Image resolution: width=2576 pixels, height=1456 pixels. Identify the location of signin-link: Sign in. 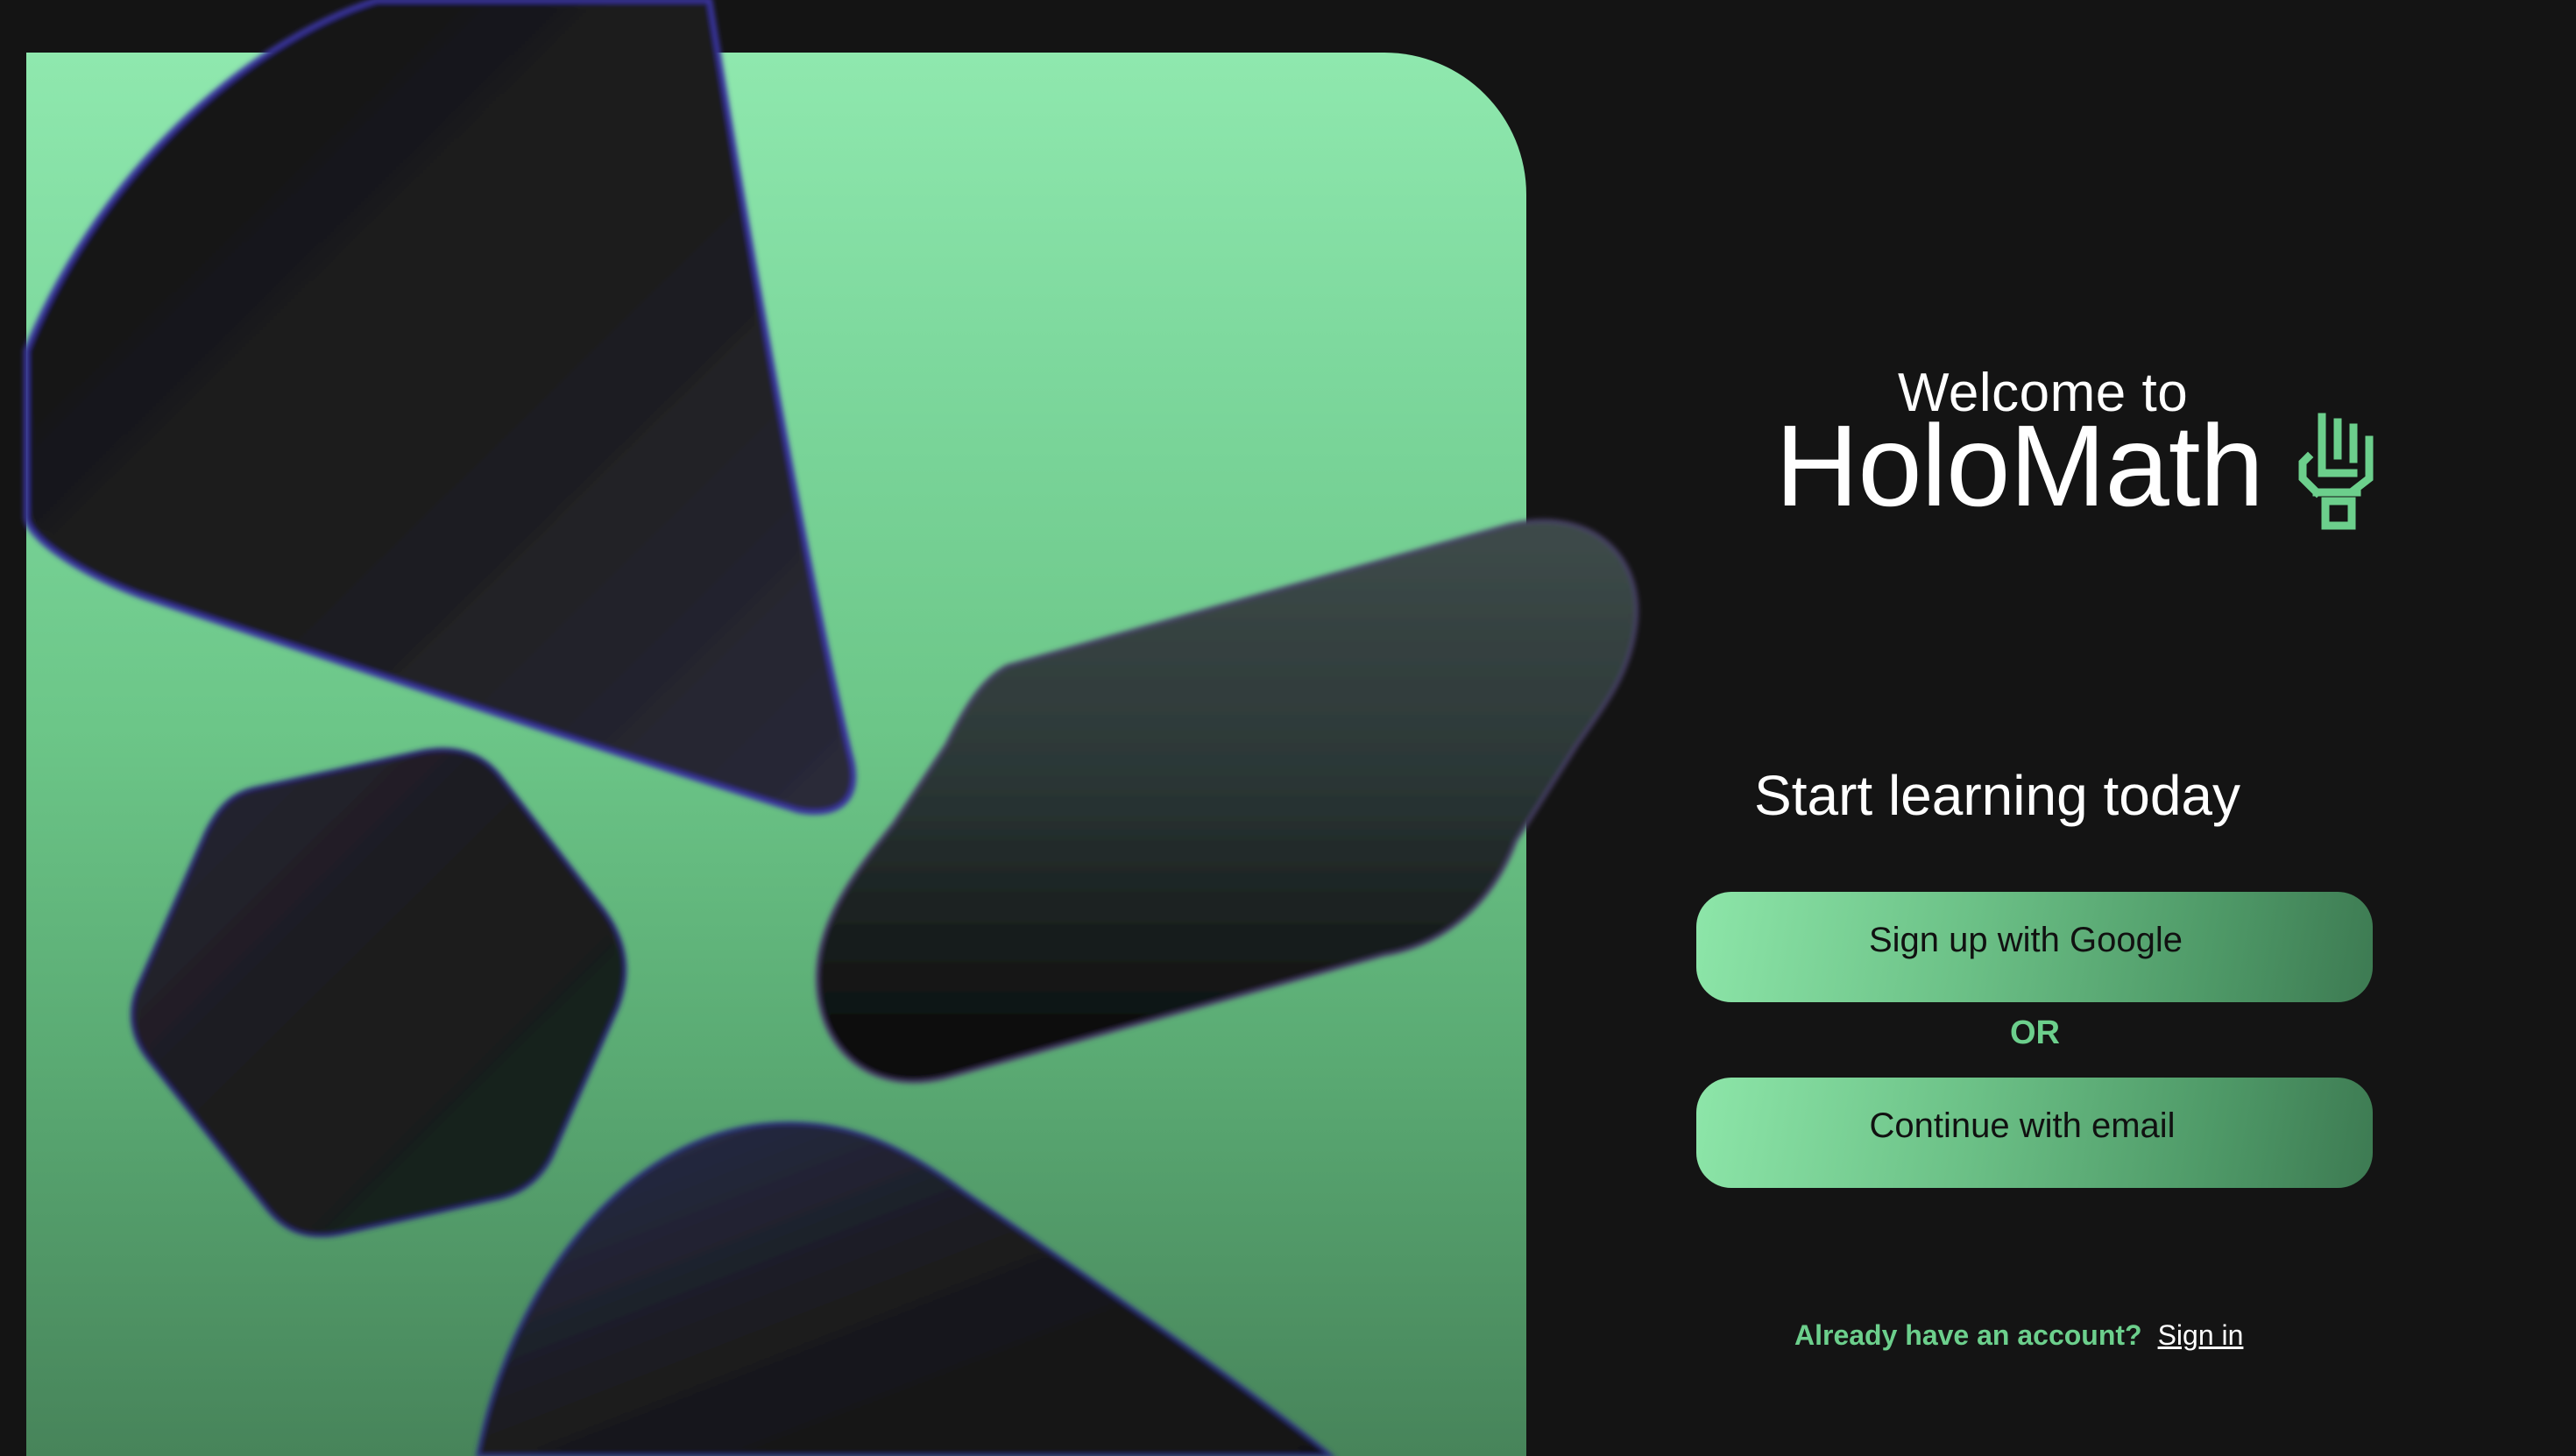
(2201, 1335).